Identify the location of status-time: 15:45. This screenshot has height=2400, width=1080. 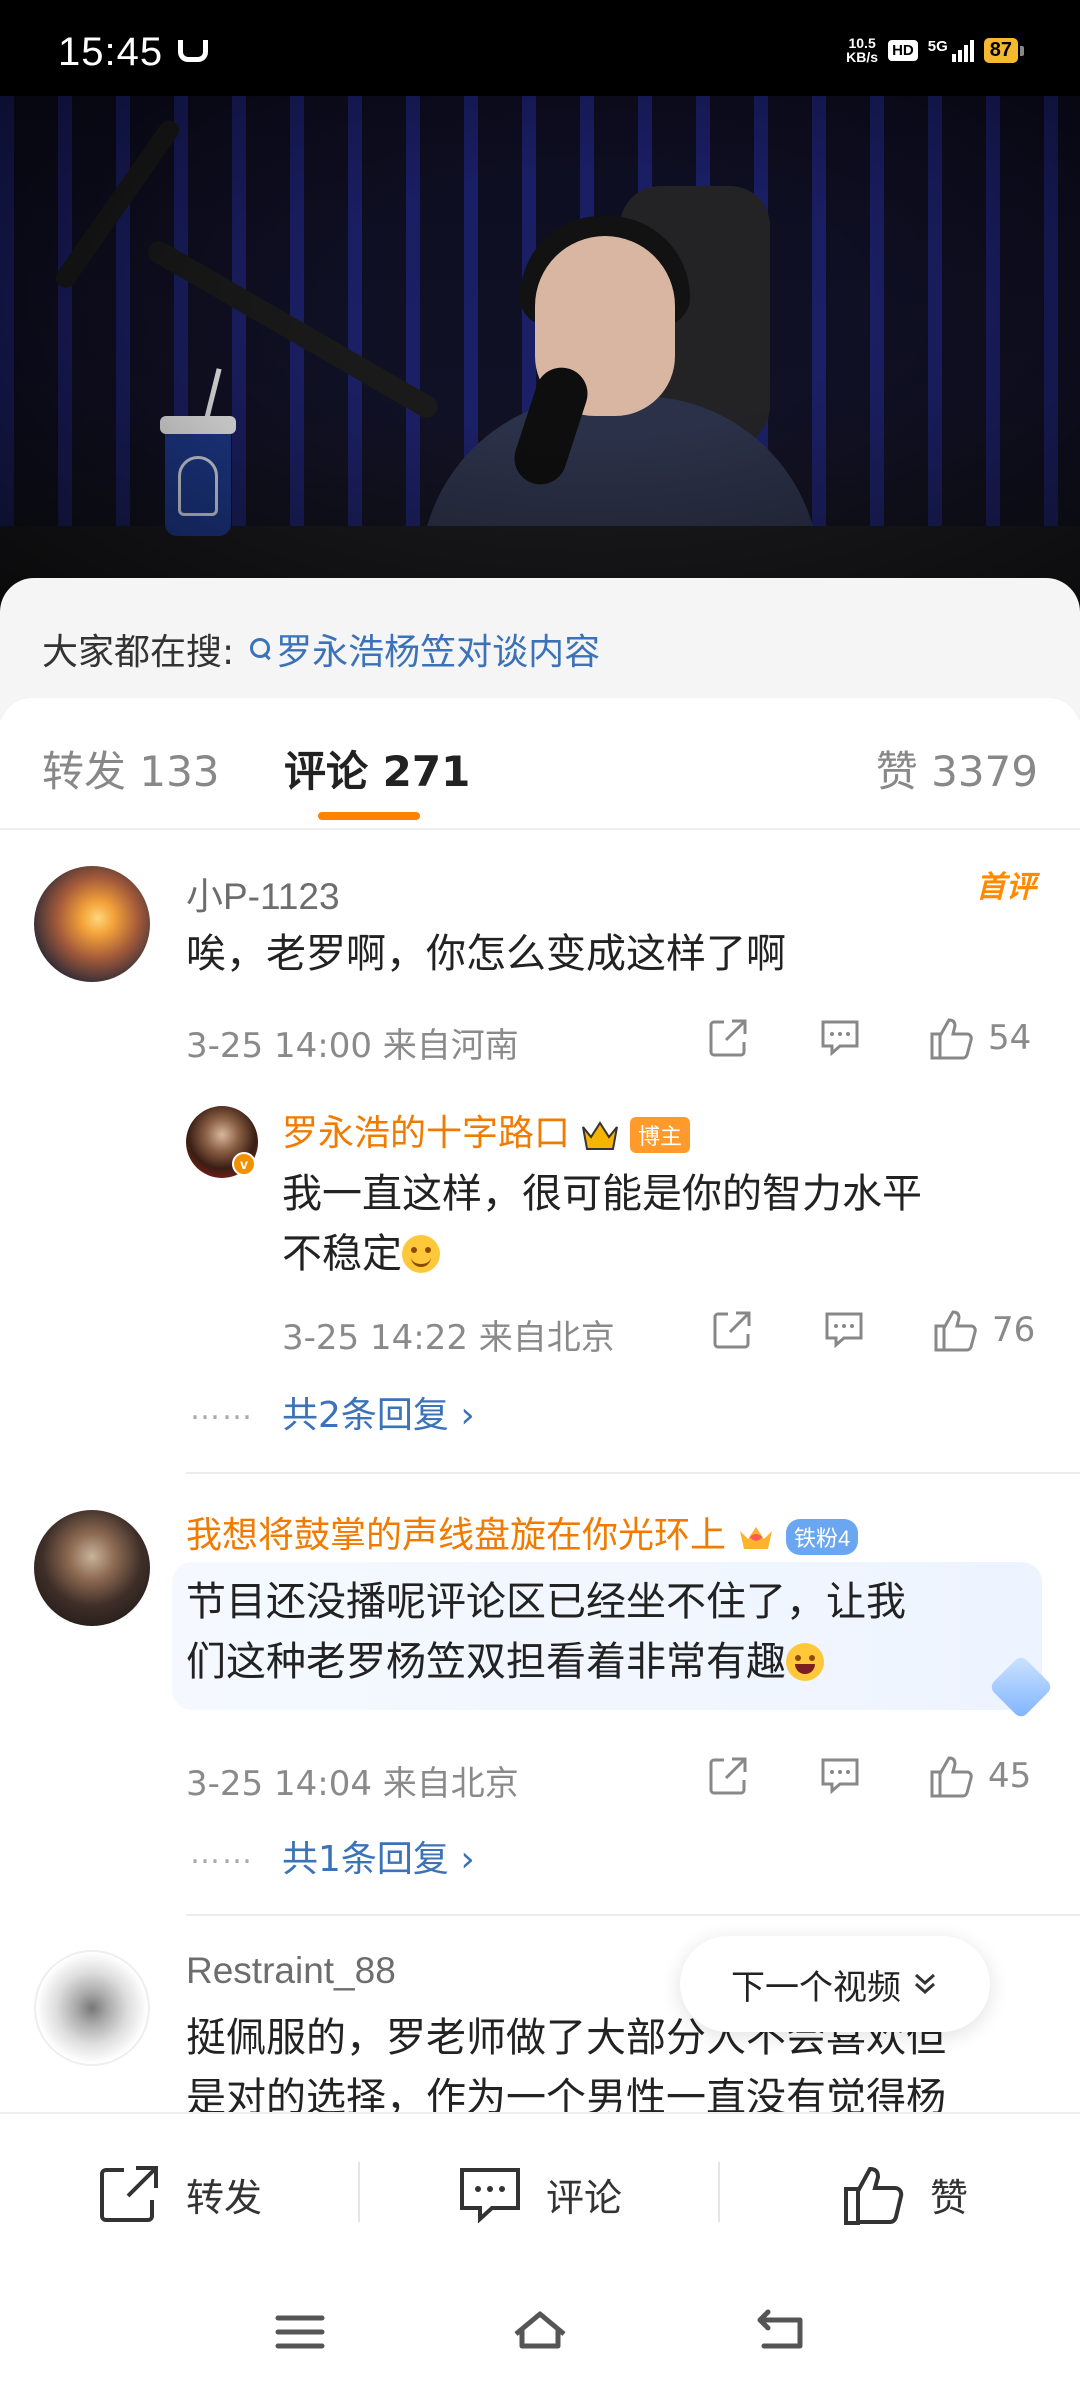
(111, 52).